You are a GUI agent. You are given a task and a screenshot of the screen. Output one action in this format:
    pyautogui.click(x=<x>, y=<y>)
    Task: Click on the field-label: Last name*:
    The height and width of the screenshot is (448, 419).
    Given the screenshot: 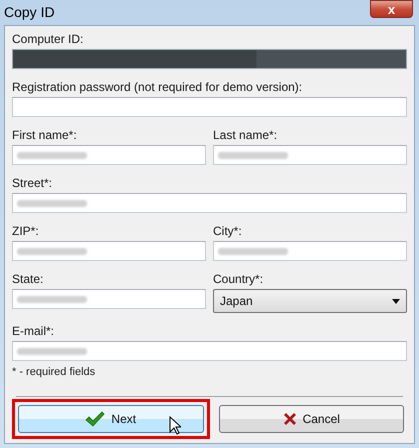 What is the action you would take?
    pyautogui.click(x=245, y=135)
    